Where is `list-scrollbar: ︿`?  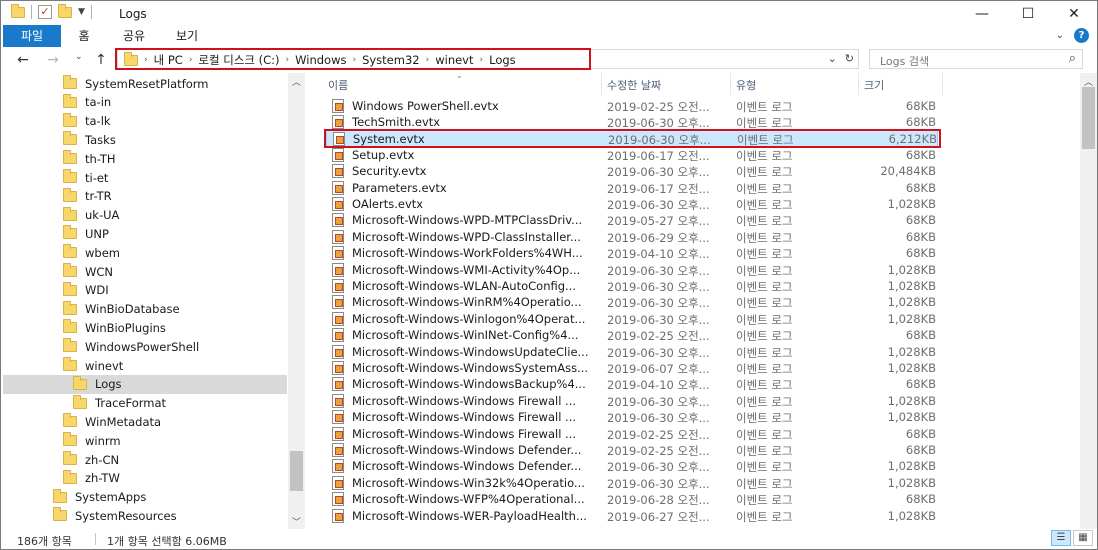 list-scrollbar: ︿ is located at coordinates (1088, 301).